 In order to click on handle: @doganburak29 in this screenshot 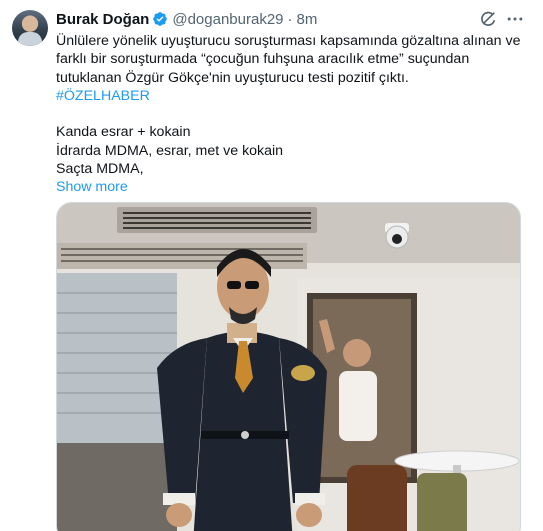, I will do `click(227, 19)`.